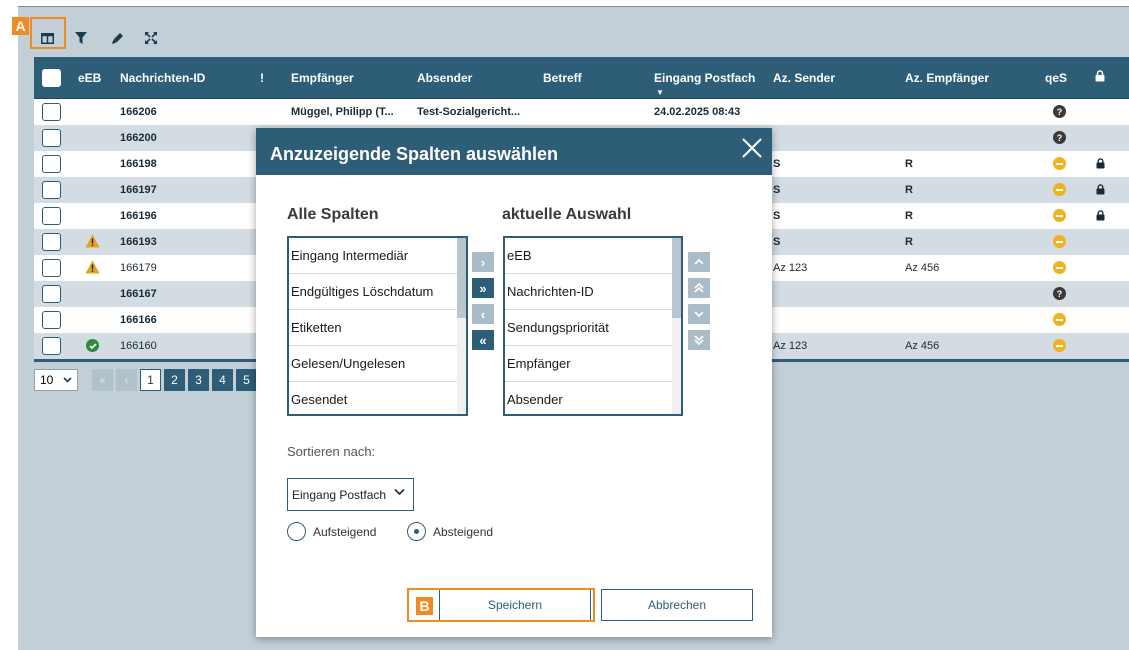 The image size is (1129, 650). What do you see at coordinates (593, 364) in the screenshot?
I see `list-item: Empfänger` at bounding box center [593, 364].